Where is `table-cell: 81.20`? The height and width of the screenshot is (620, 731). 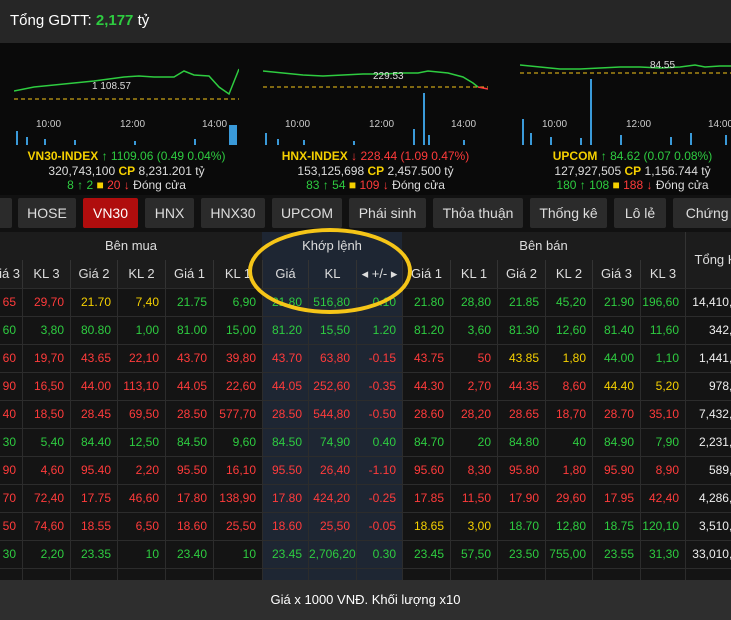 table-cell: 81.20 is located at coordinates (285, 330).